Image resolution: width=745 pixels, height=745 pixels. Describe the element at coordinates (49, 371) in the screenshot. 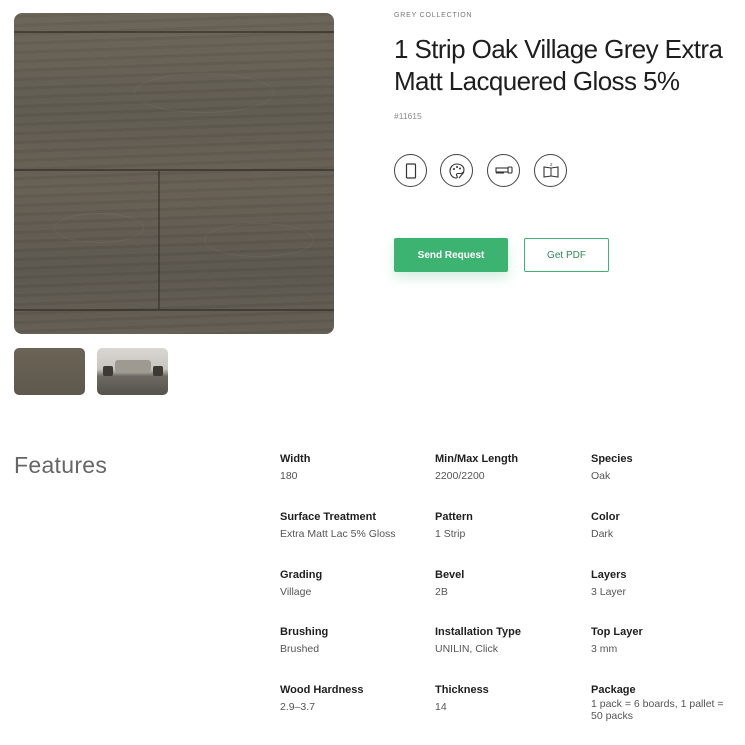

I see `thumbnail-floor` at that location.